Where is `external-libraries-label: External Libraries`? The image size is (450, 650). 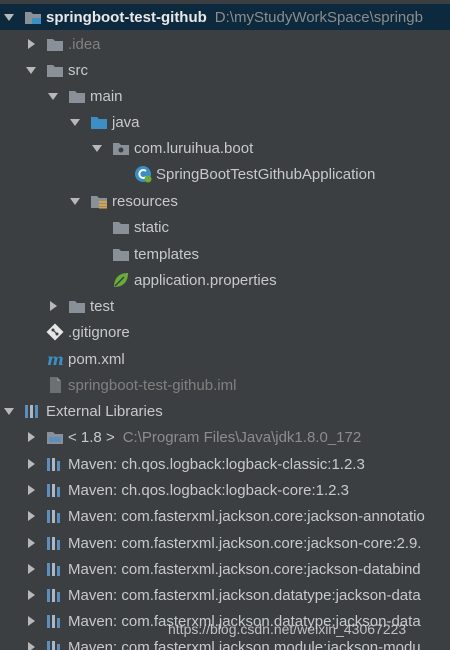 external-libraries-label: External Libraries is located at coordinates (104, 411).